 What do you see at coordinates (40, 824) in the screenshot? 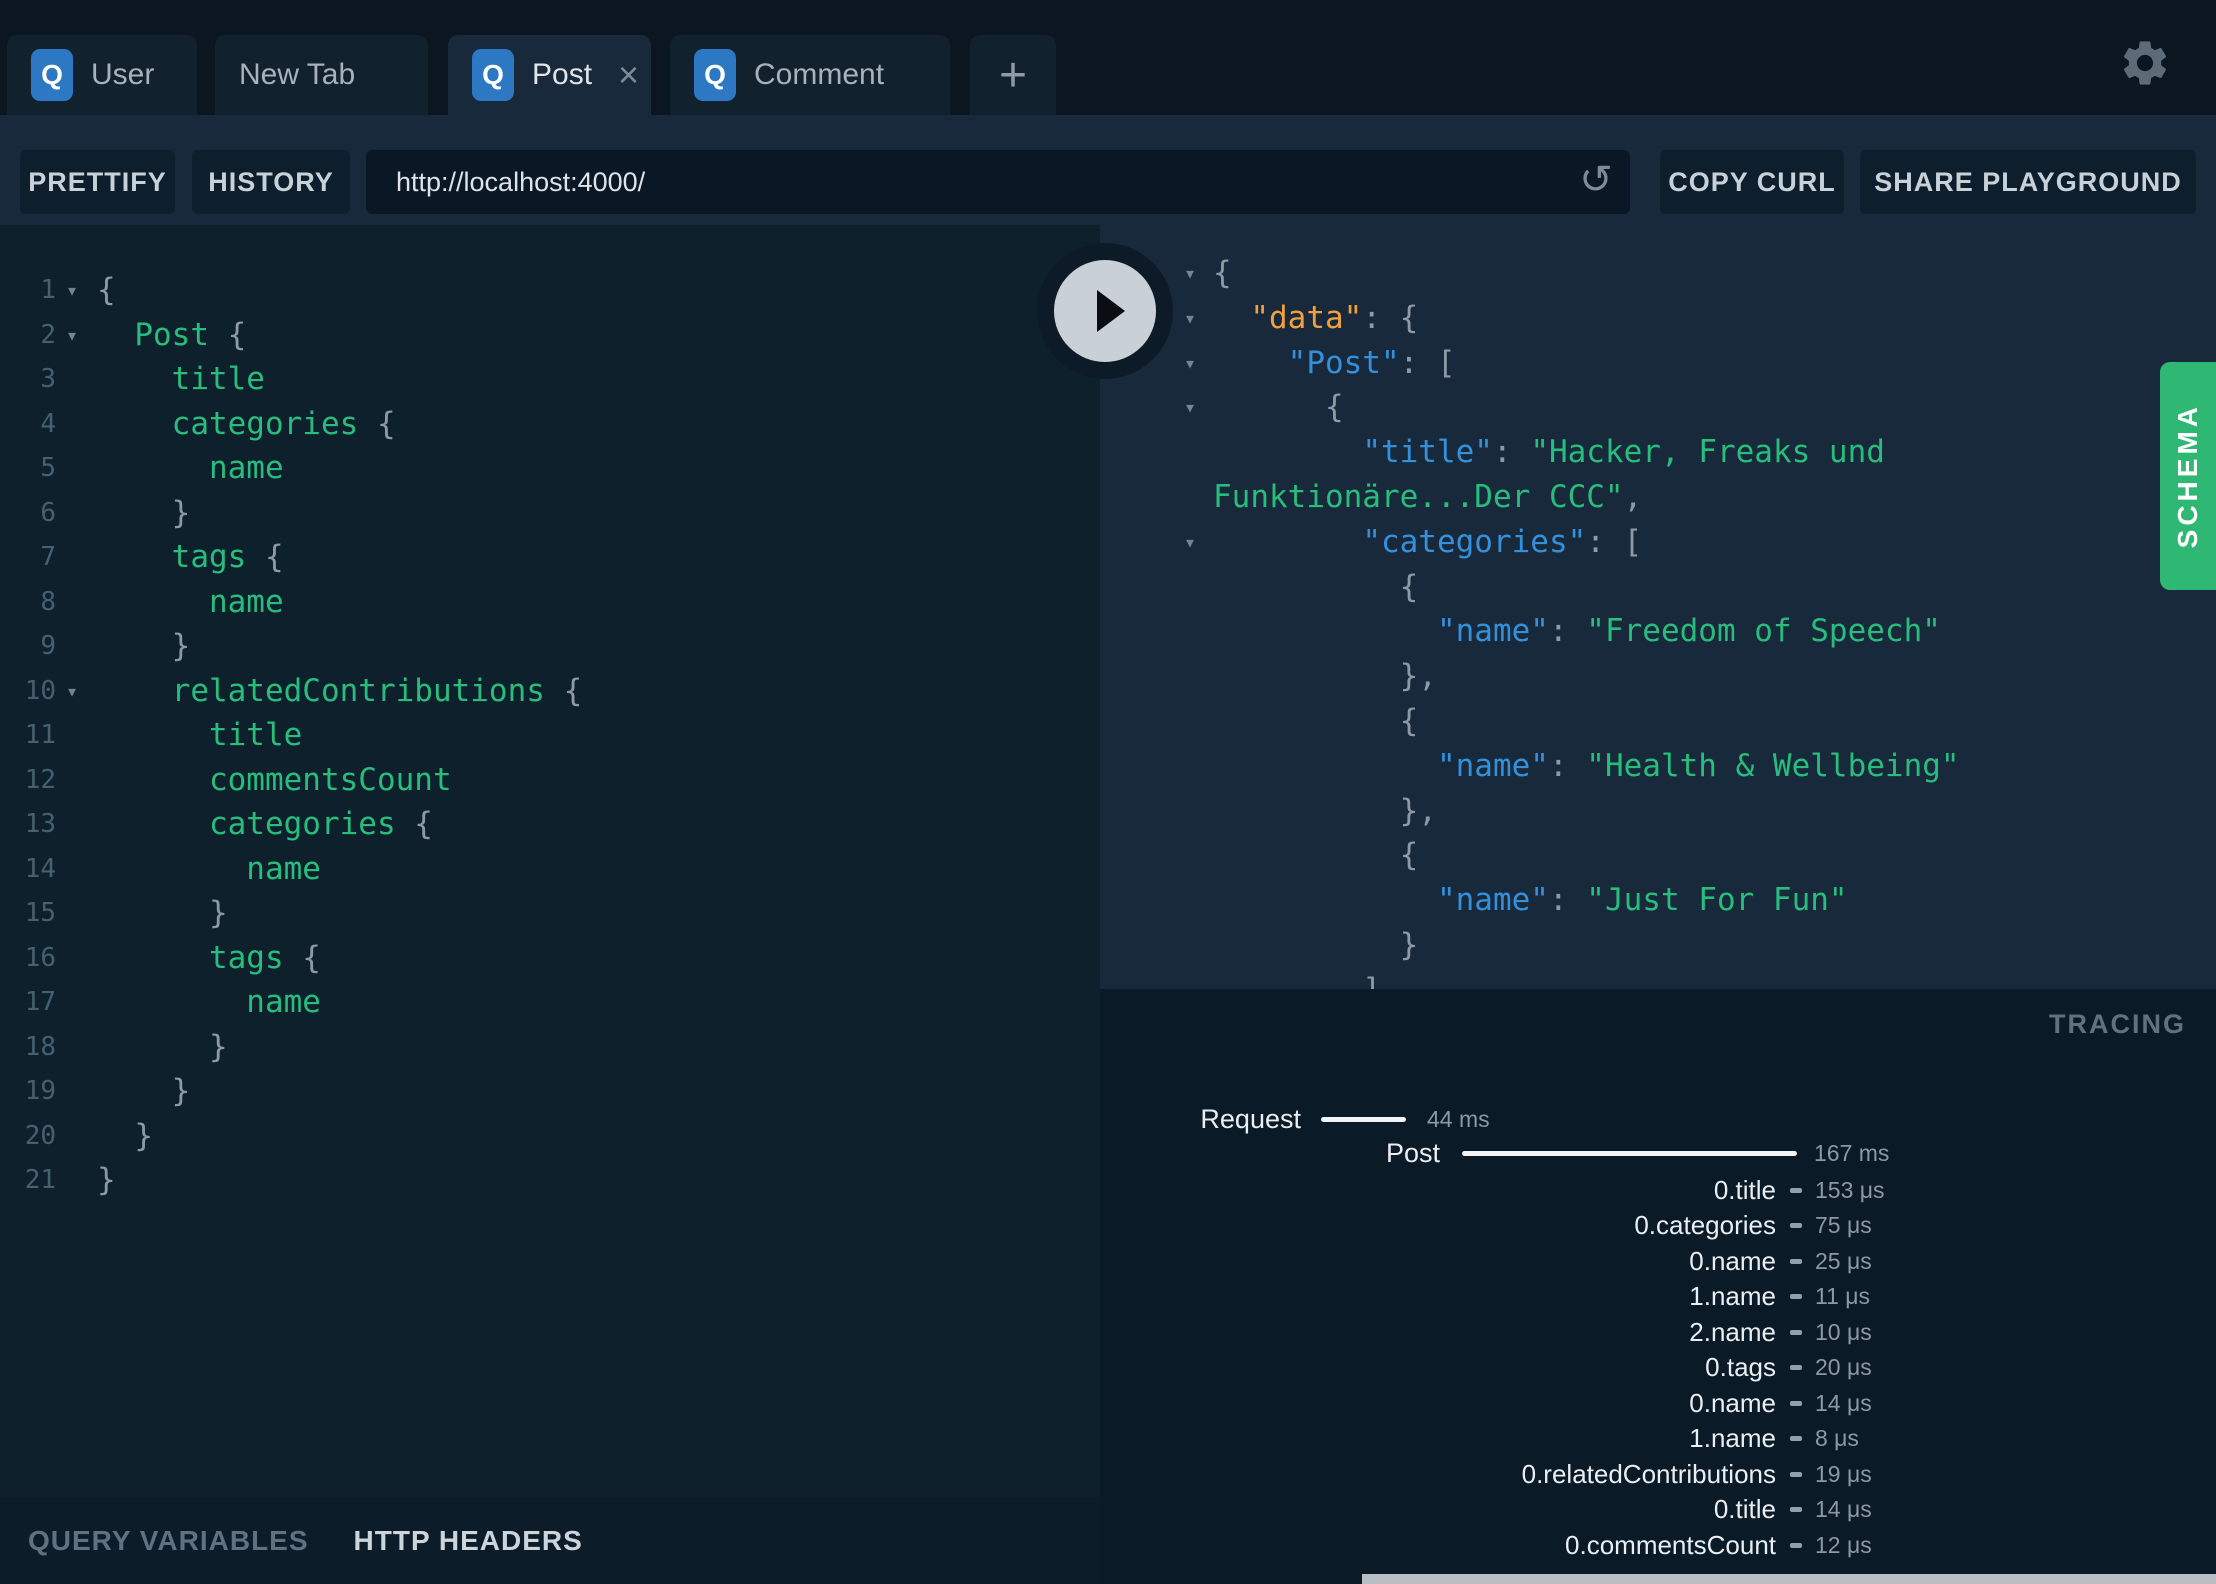
I see `line-number: 13` at bounding box center [40, 824].